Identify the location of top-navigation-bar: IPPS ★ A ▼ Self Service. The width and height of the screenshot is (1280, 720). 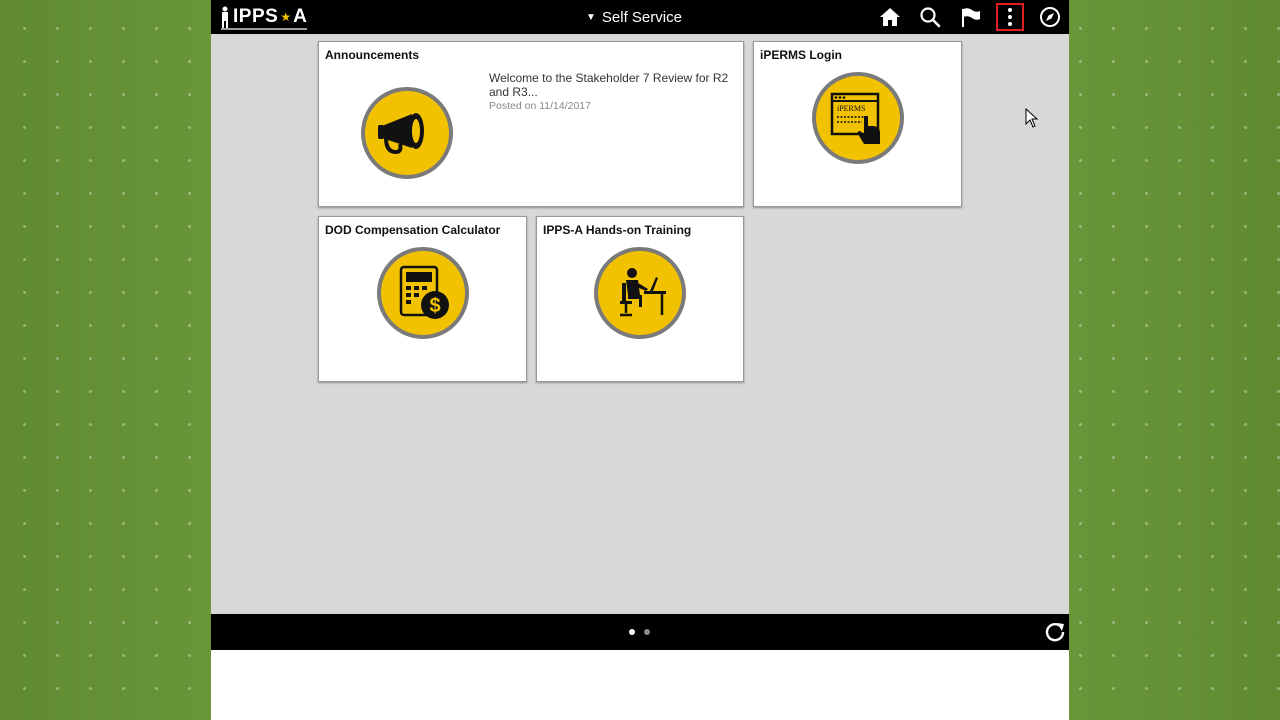
(640, 17).